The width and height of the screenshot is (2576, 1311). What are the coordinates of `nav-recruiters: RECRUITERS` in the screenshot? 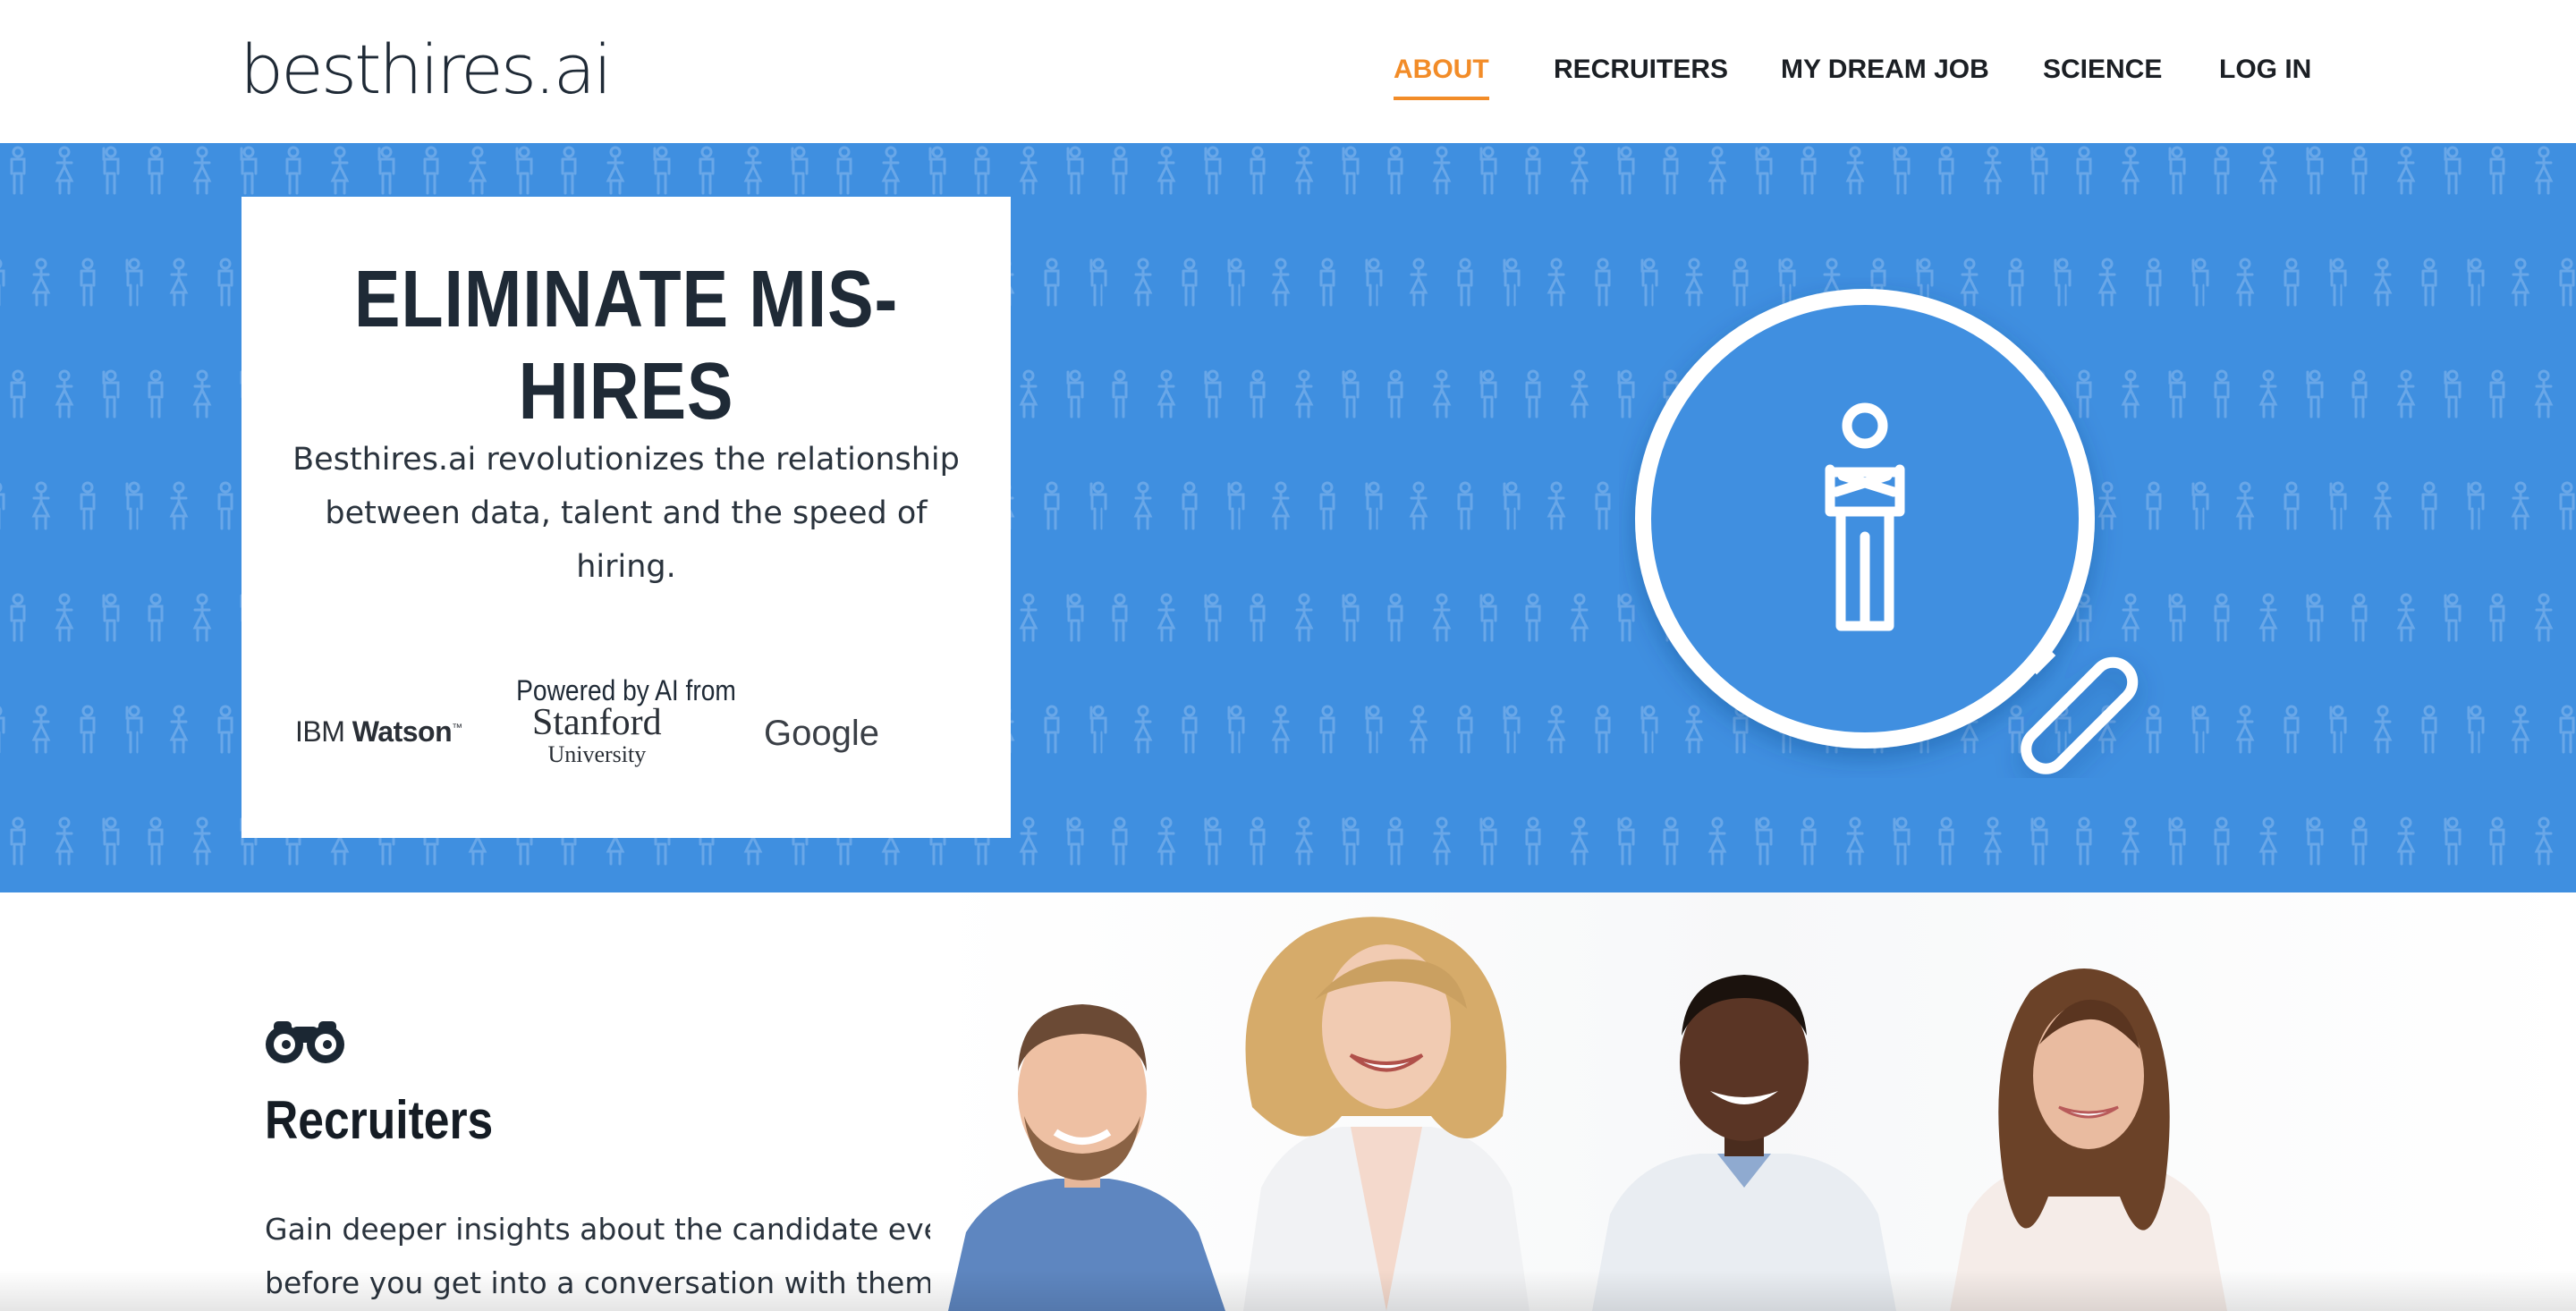 It's located at (1641, 70).